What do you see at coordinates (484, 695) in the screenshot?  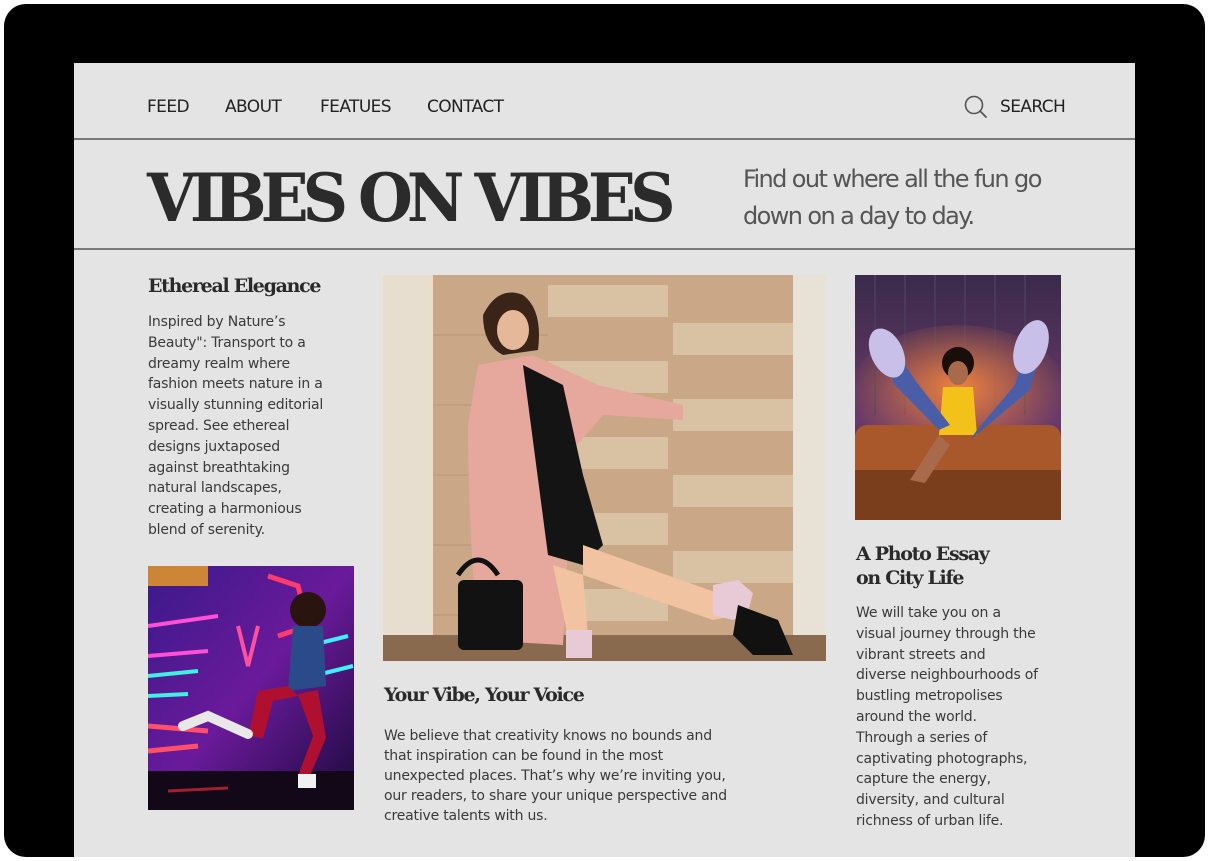 I see `article-title-your-vibe: Your Vibe, Your Voice` at bounding box center [484, 695].